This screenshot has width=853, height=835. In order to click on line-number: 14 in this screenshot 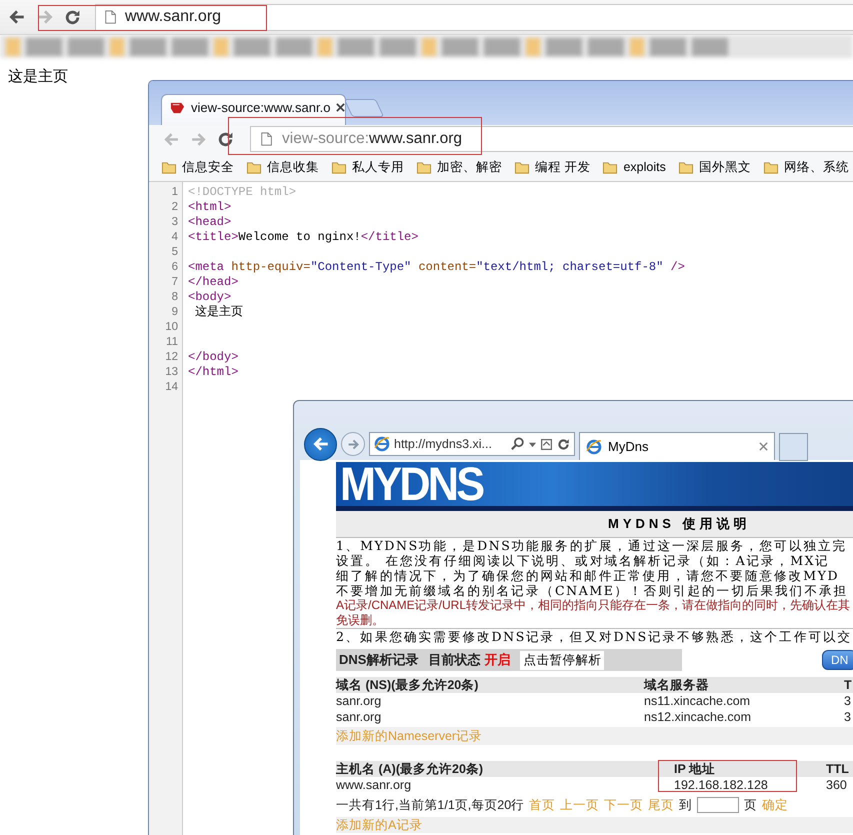, I will do `click(171, 387)`.